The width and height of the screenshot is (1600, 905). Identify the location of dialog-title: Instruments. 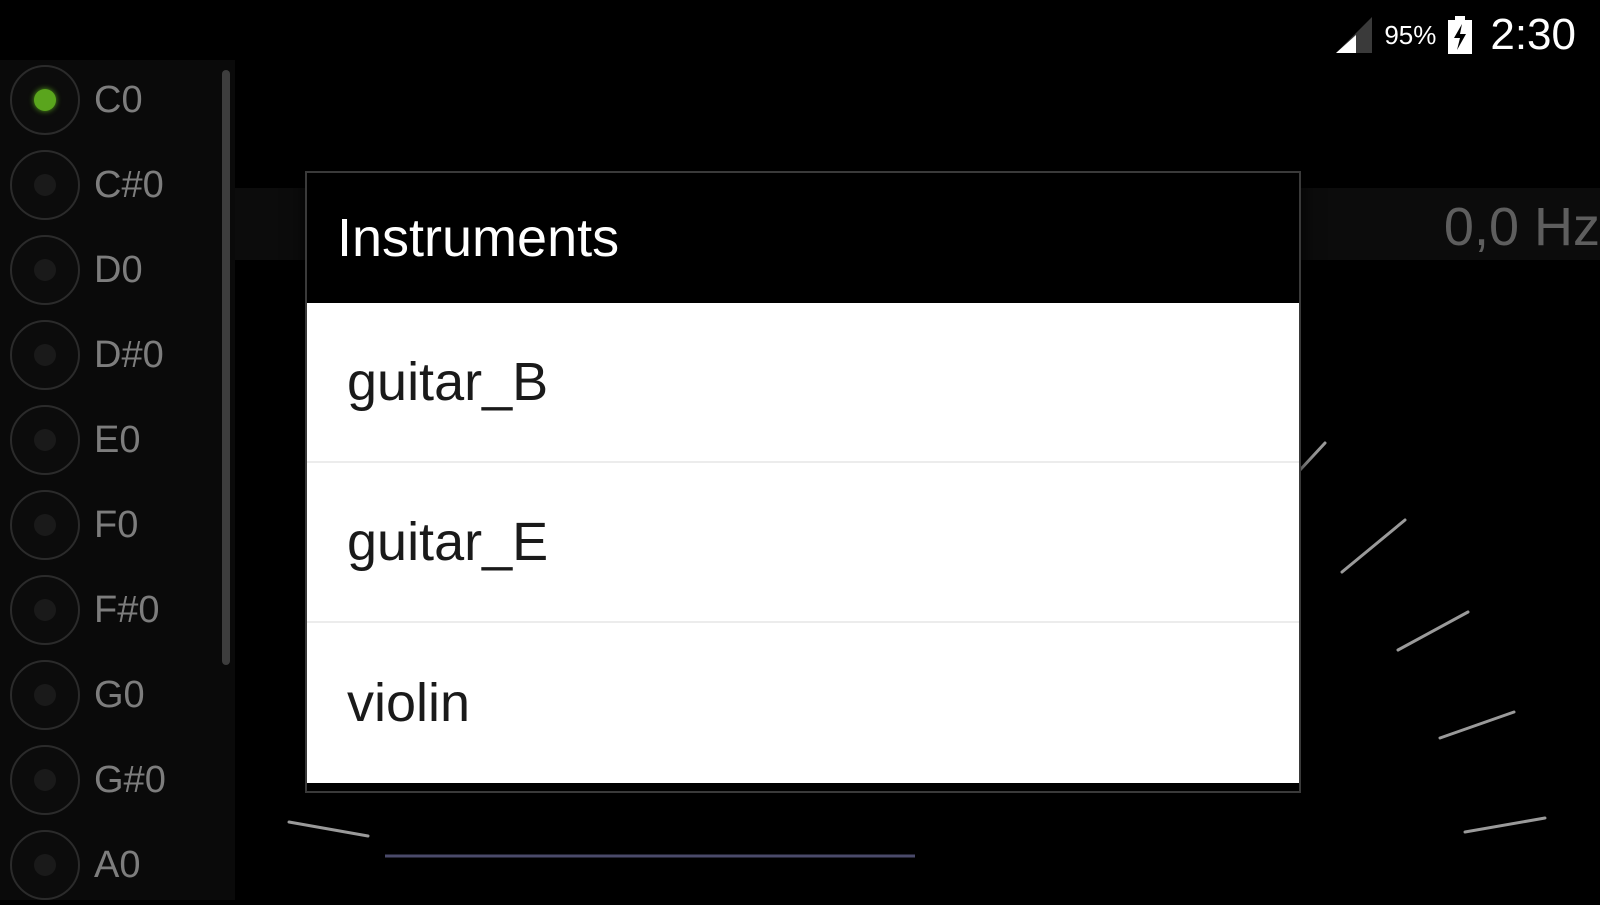
(478, 238).